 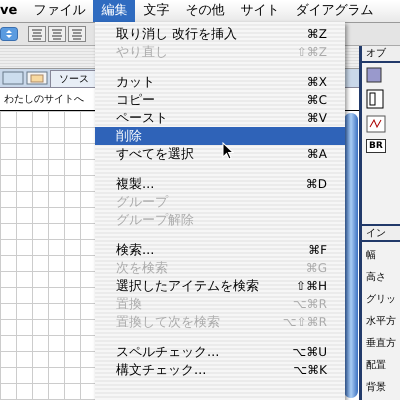 I want to click on property-label: 垂直方, so click(x=381, y=343).